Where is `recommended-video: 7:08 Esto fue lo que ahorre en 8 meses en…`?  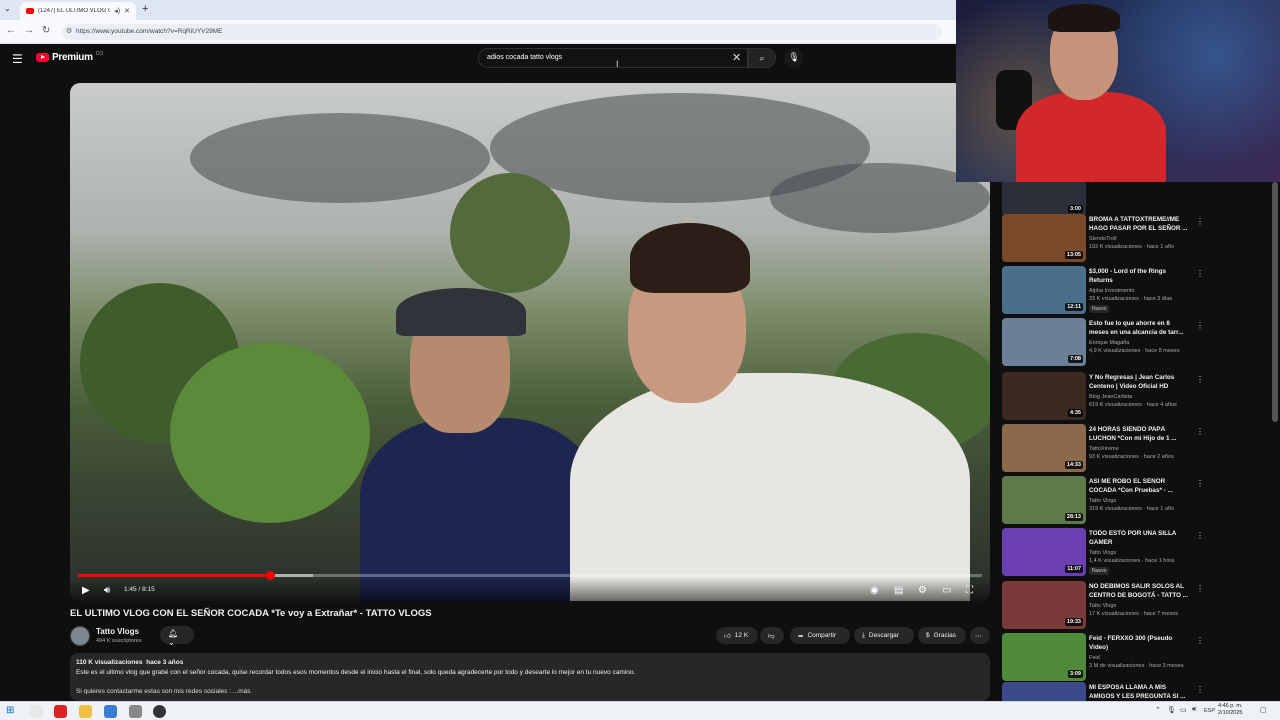 recommended-video: 7:08 Esto fue lo que ahorre en 8 meses en… is located at coordinates (1135, 343).